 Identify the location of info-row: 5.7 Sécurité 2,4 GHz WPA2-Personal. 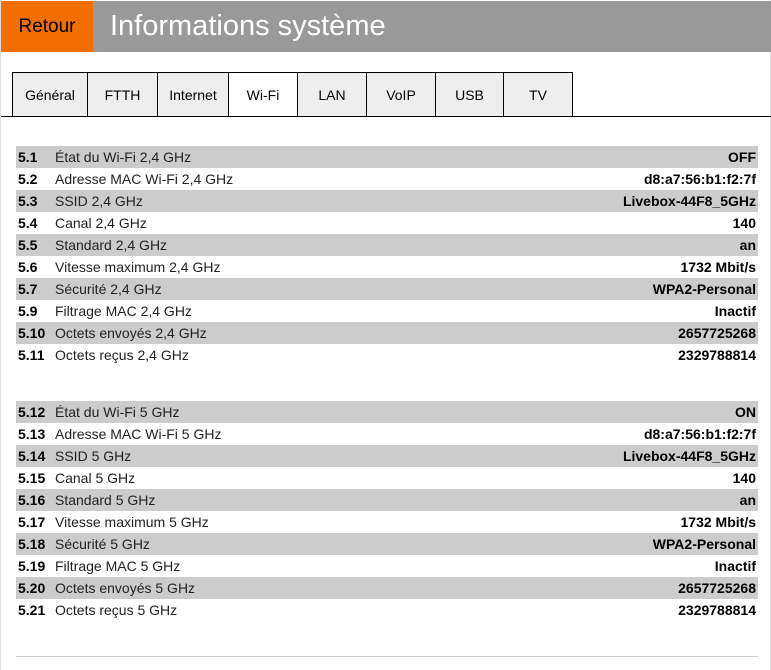
(387, 289).